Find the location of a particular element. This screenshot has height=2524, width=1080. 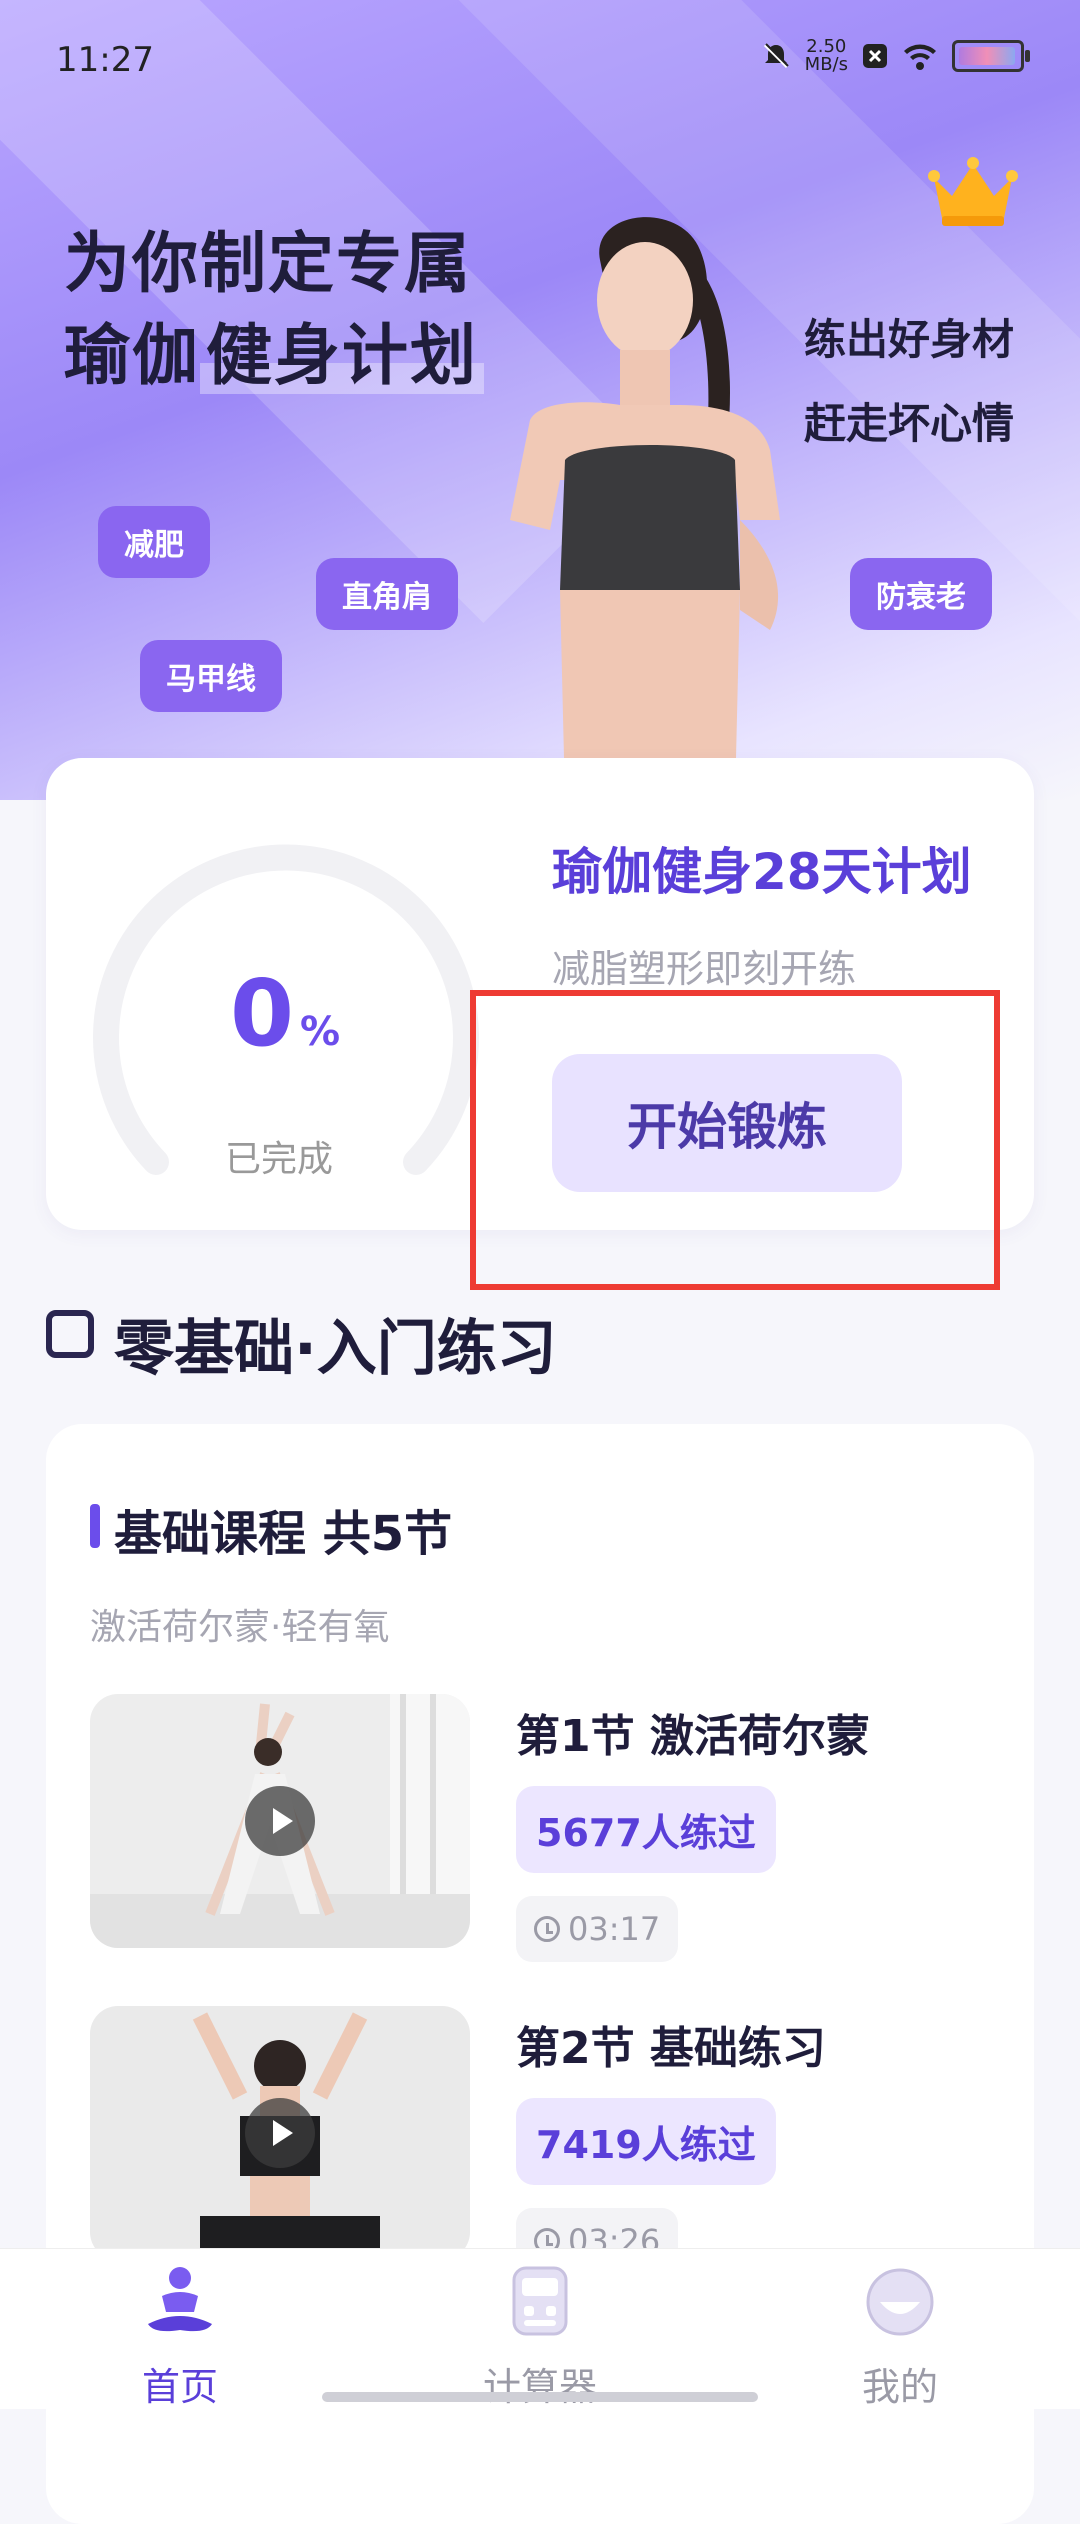

nav-calculator: 计算器 is located at coordinates (540, 2336).